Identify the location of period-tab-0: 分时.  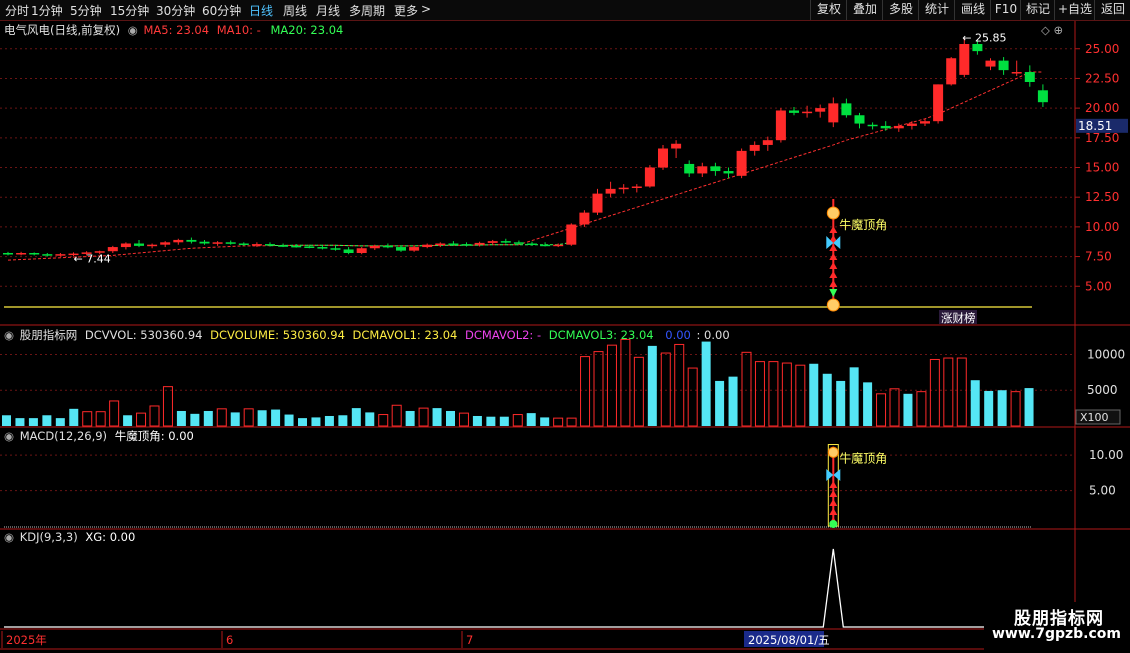
(17, 10).